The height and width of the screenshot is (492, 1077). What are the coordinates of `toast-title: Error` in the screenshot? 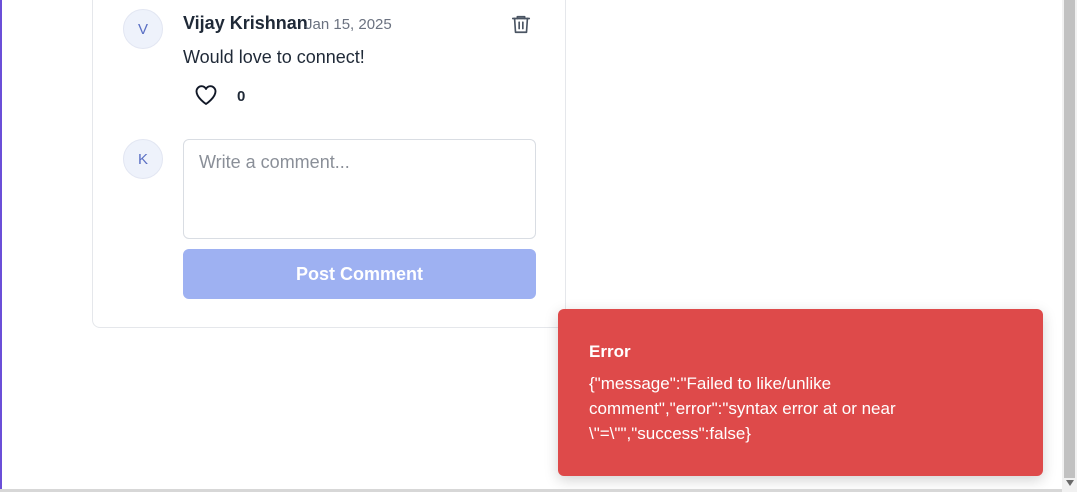 It's located at (610, 351).